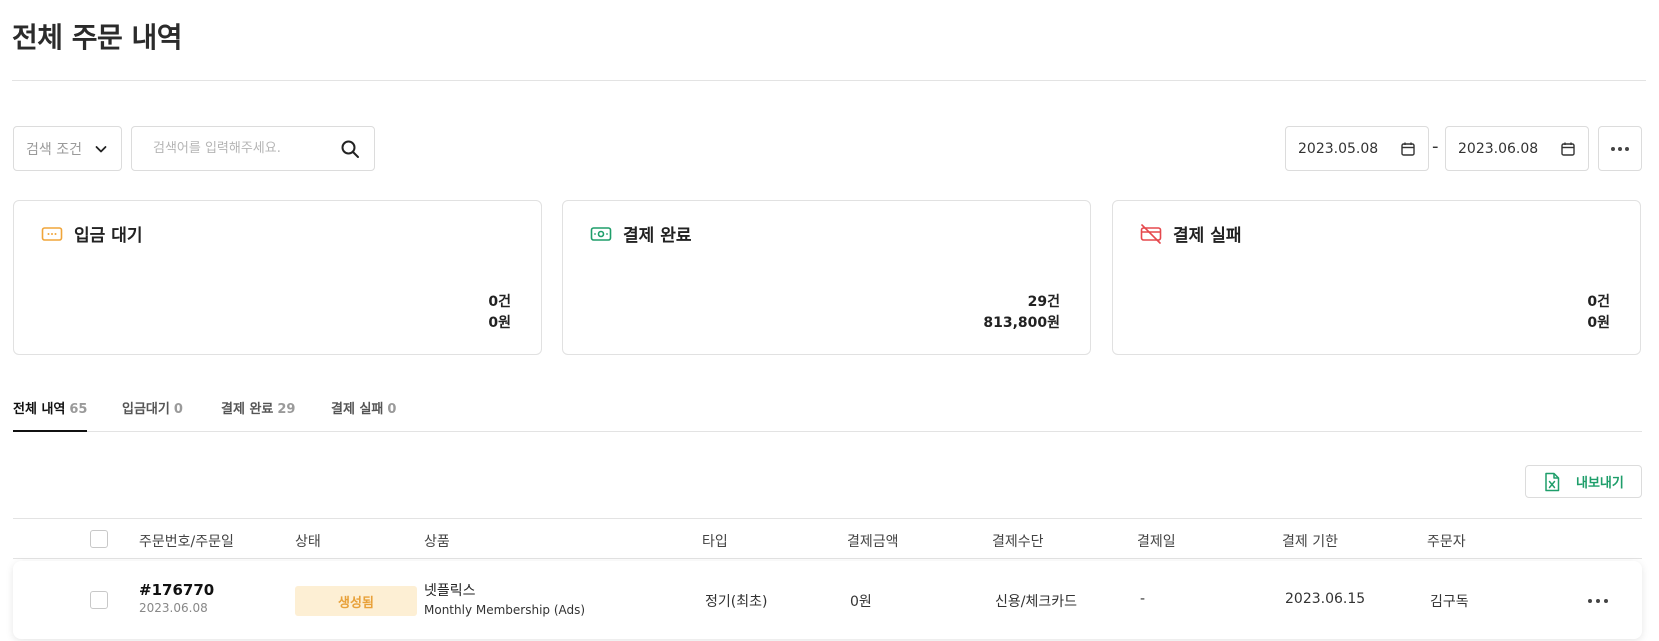  Describe the element at coordinates (350, 149) in the screenshot. I see `search-icon` at that location.